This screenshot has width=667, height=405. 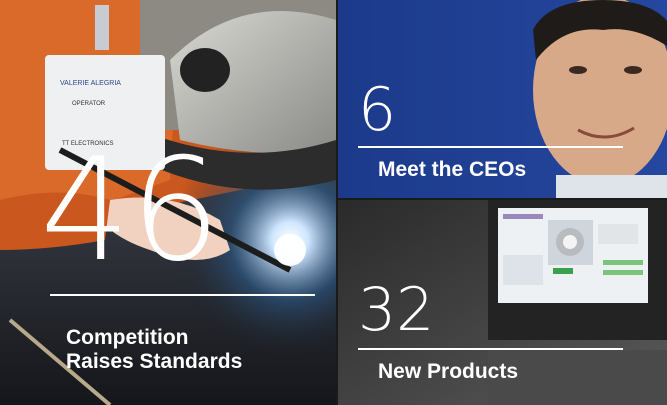 I want to click on page-number: 6, so click(x=377, y=110).